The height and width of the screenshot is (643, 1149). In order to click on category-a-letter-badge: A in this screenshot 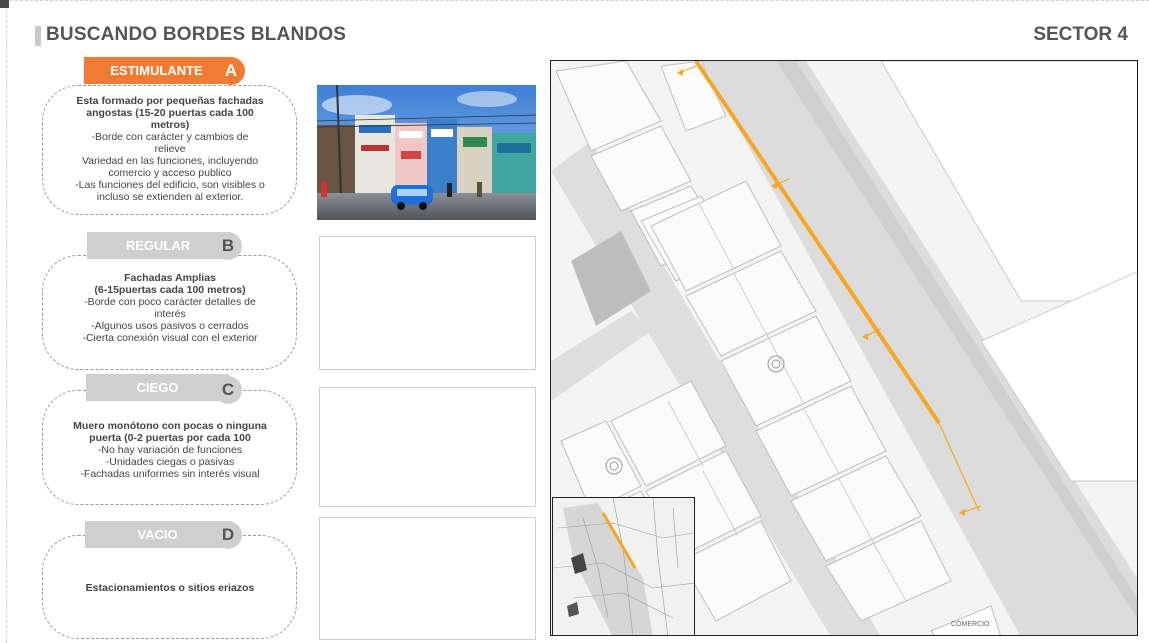, I will do `click(231, 71)`.